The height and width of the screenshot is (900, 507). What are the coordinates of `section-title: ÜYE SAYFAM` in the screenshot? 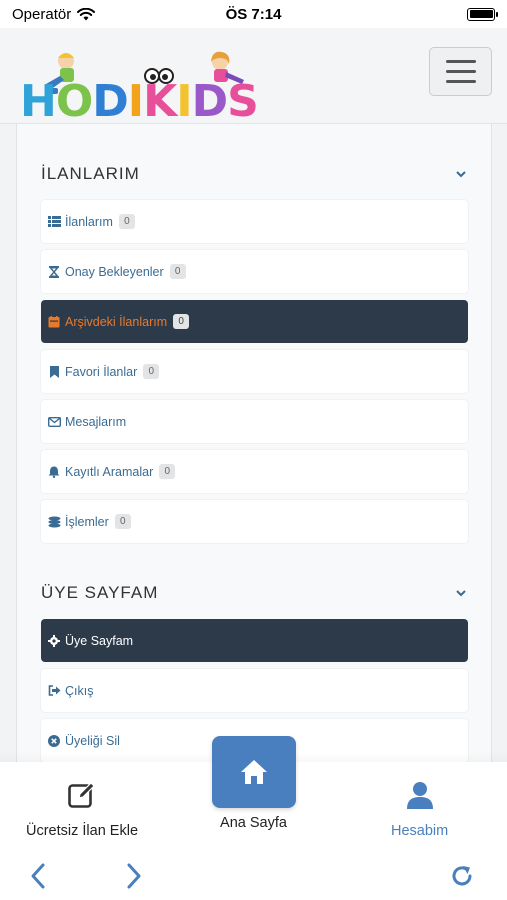 It's located at (100, 592).